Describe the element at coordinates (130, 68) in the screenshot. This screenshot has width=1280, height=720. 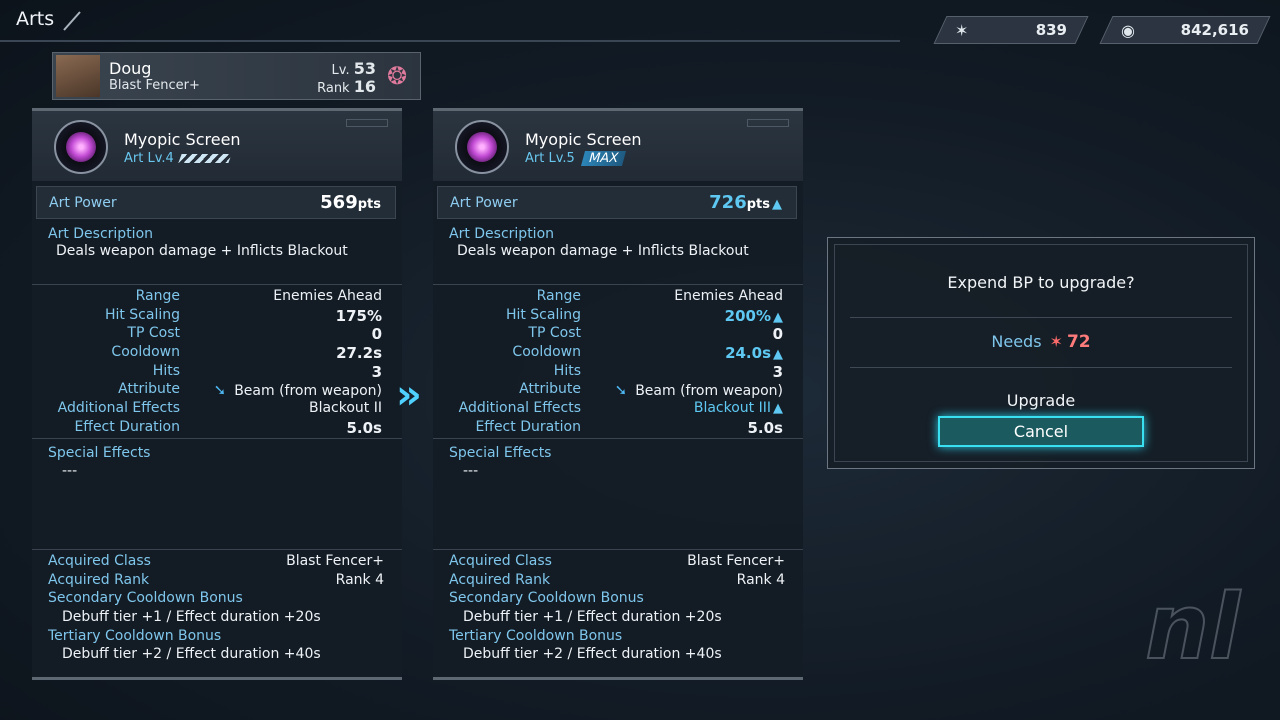
I see `character-name: Doug` at that location.